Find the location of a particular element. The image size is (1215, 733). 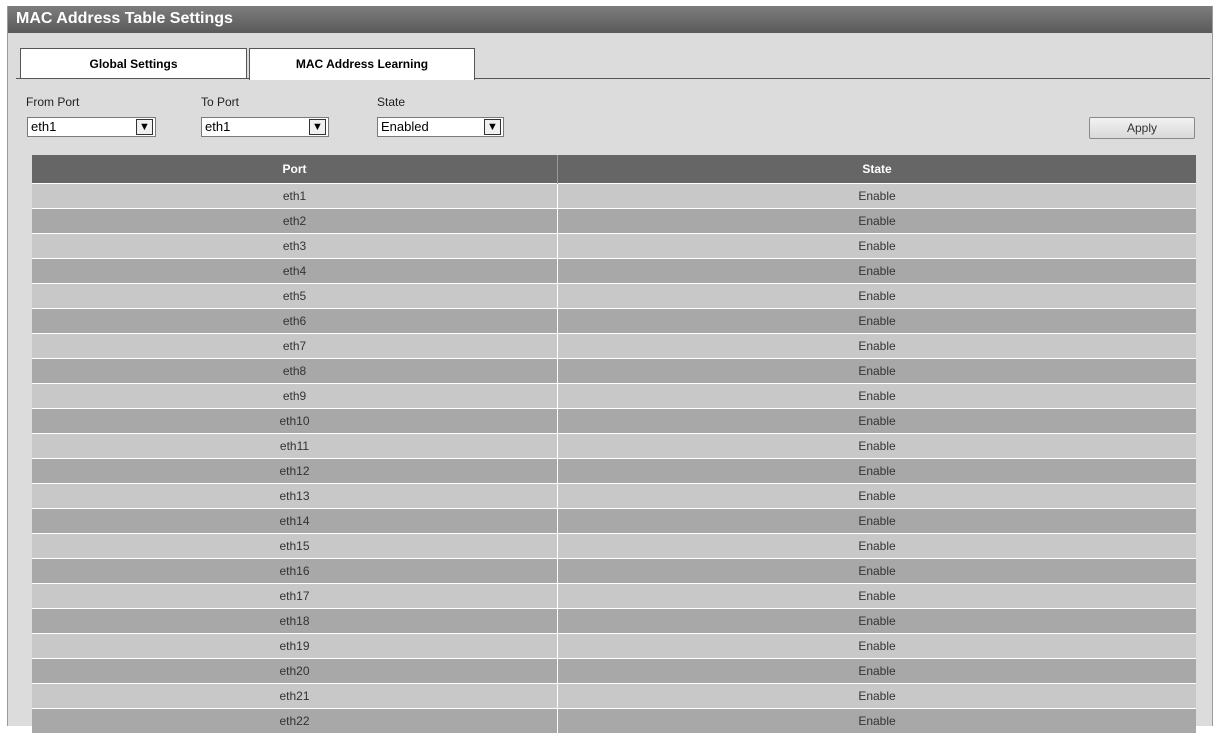

table-row: eth8Enable is located at coordinates (614, 371).